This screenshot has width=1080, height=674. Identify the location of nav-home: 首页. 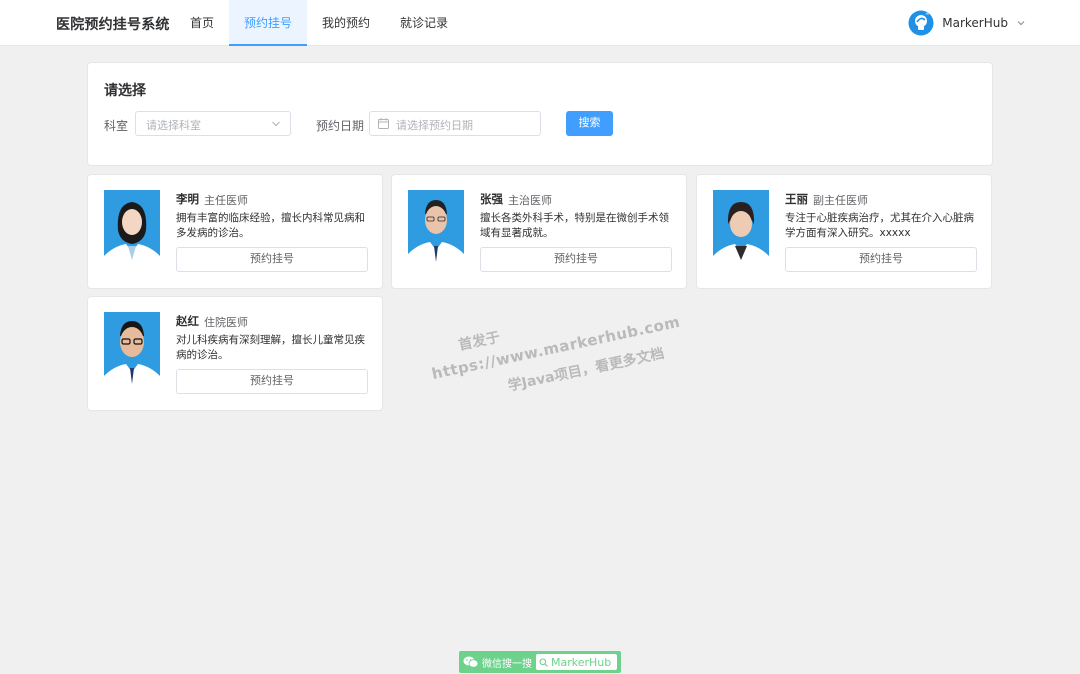
(202, 23).